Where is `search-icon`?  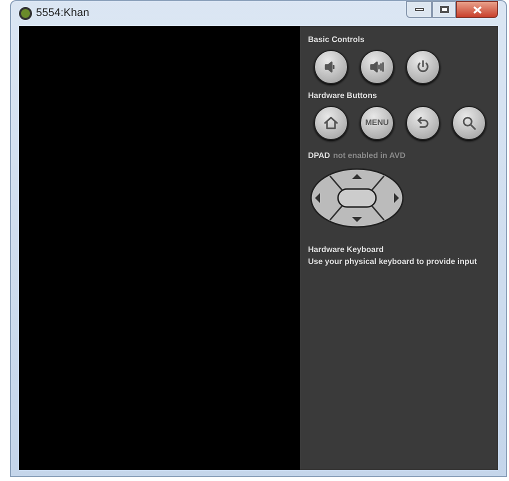
search-icon is located at coordinates (469, 123).